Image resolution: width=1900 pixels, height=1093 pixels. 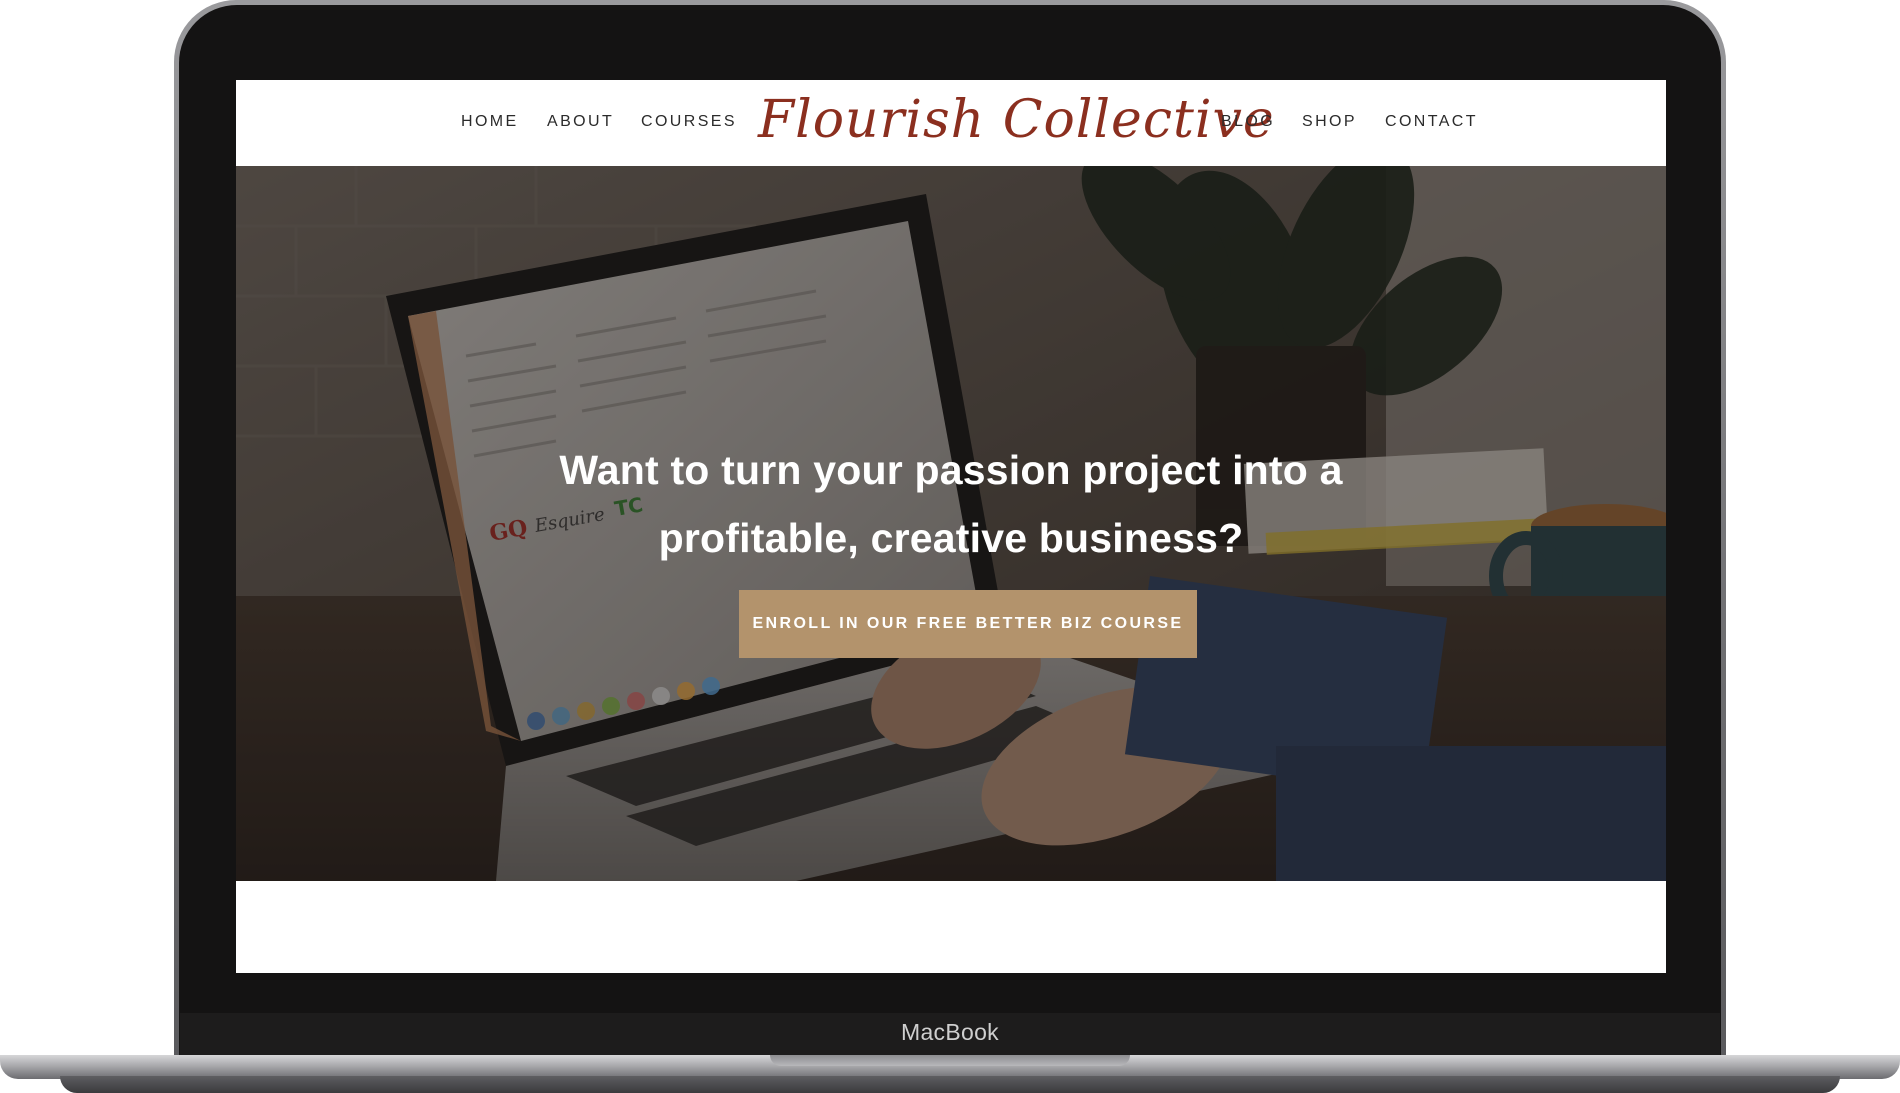 I want to click on device-brand-label: MacBook, so click(x=950, y=1032).